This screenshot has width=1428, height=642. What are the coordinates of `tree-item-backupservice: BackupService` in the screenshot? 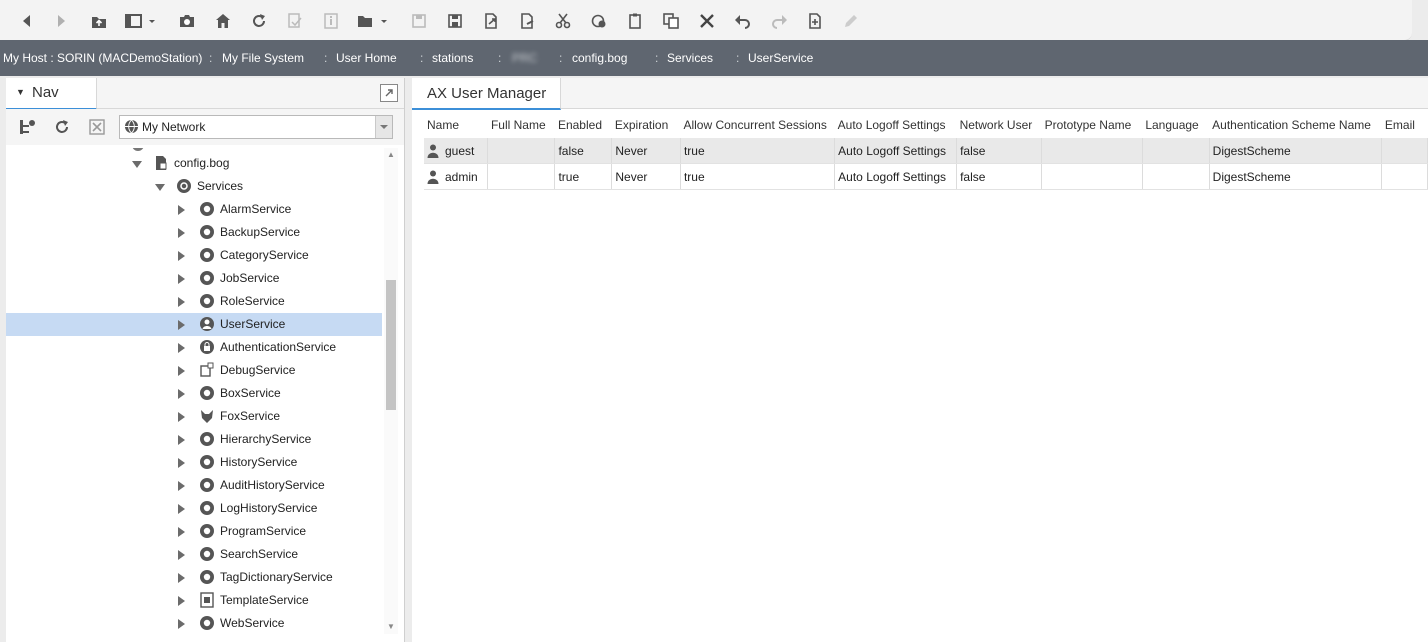 It's located at (194, 232).